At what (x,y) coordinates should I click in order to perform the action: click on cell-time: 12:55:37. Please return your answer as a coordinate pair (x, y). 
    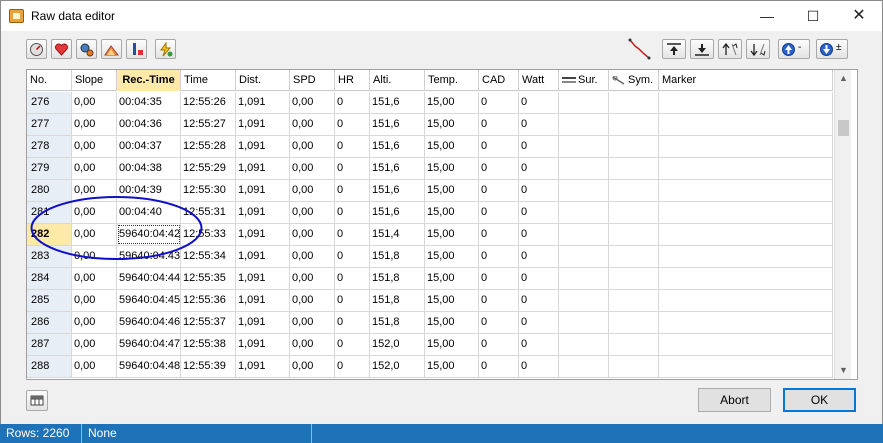
    Looking at the image, I should click on (208, 322).